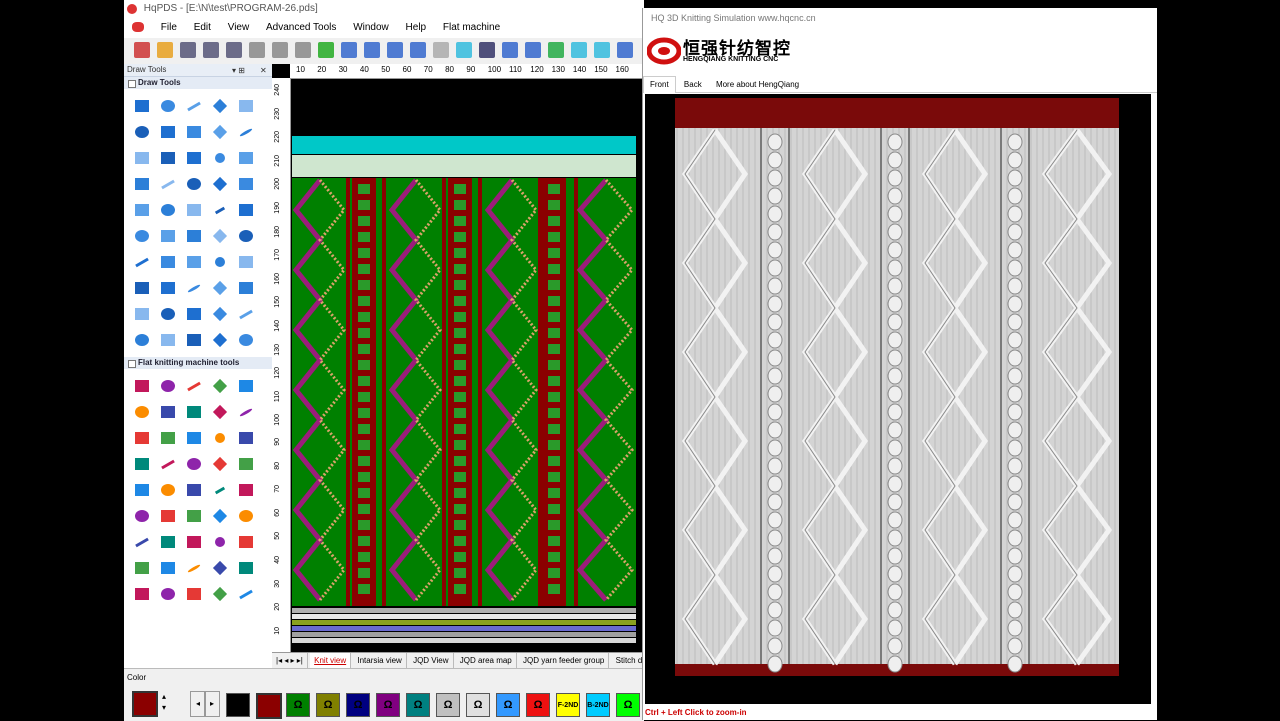 The image size is (1280, 721). I want to click on cut-icon, so click(257, 50).